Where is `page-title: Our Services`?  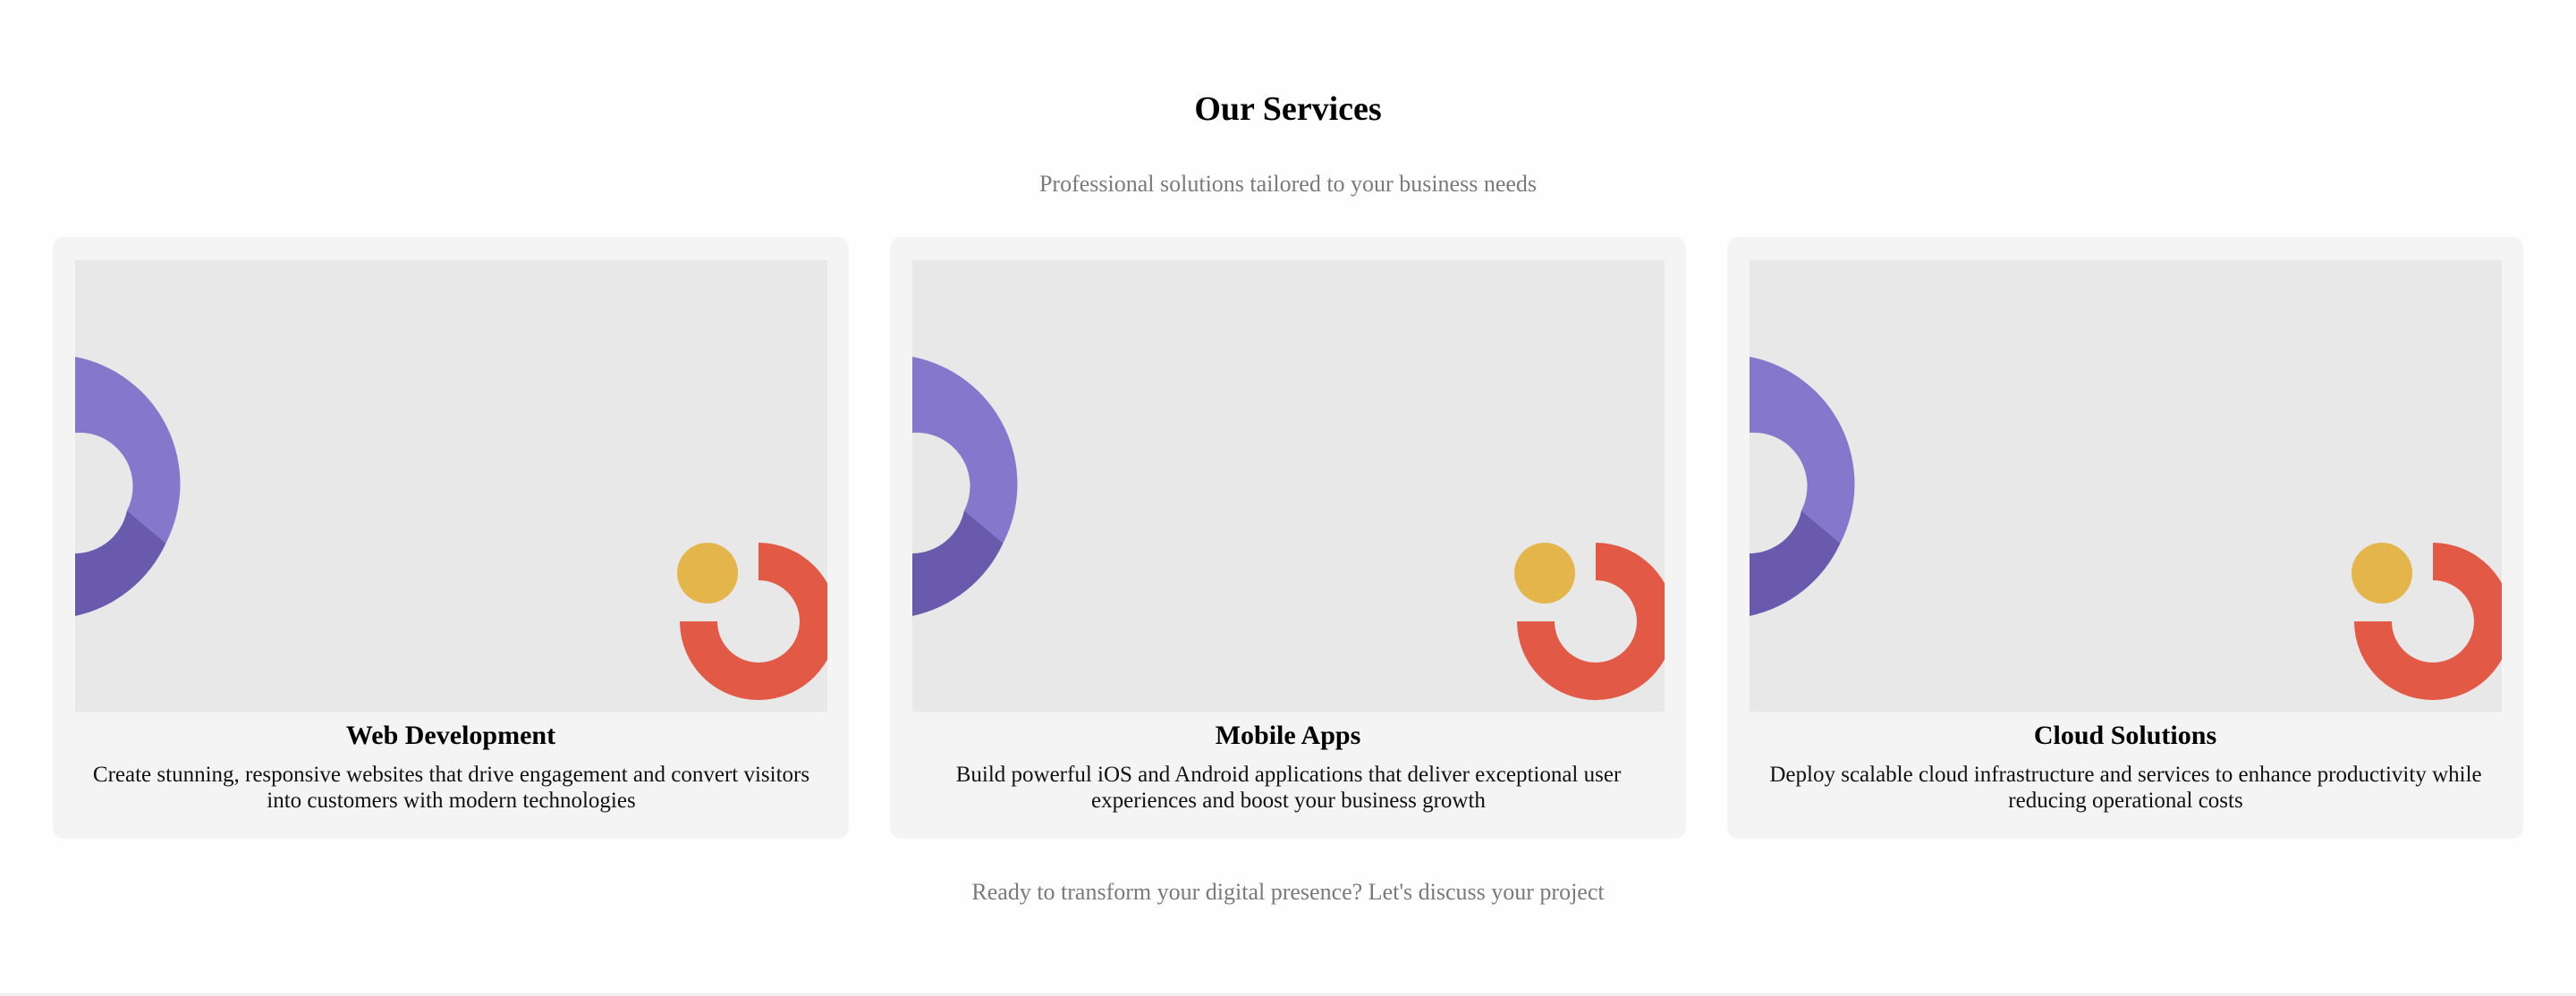 page-title: Our Services is located at coordinates (1288, 109).